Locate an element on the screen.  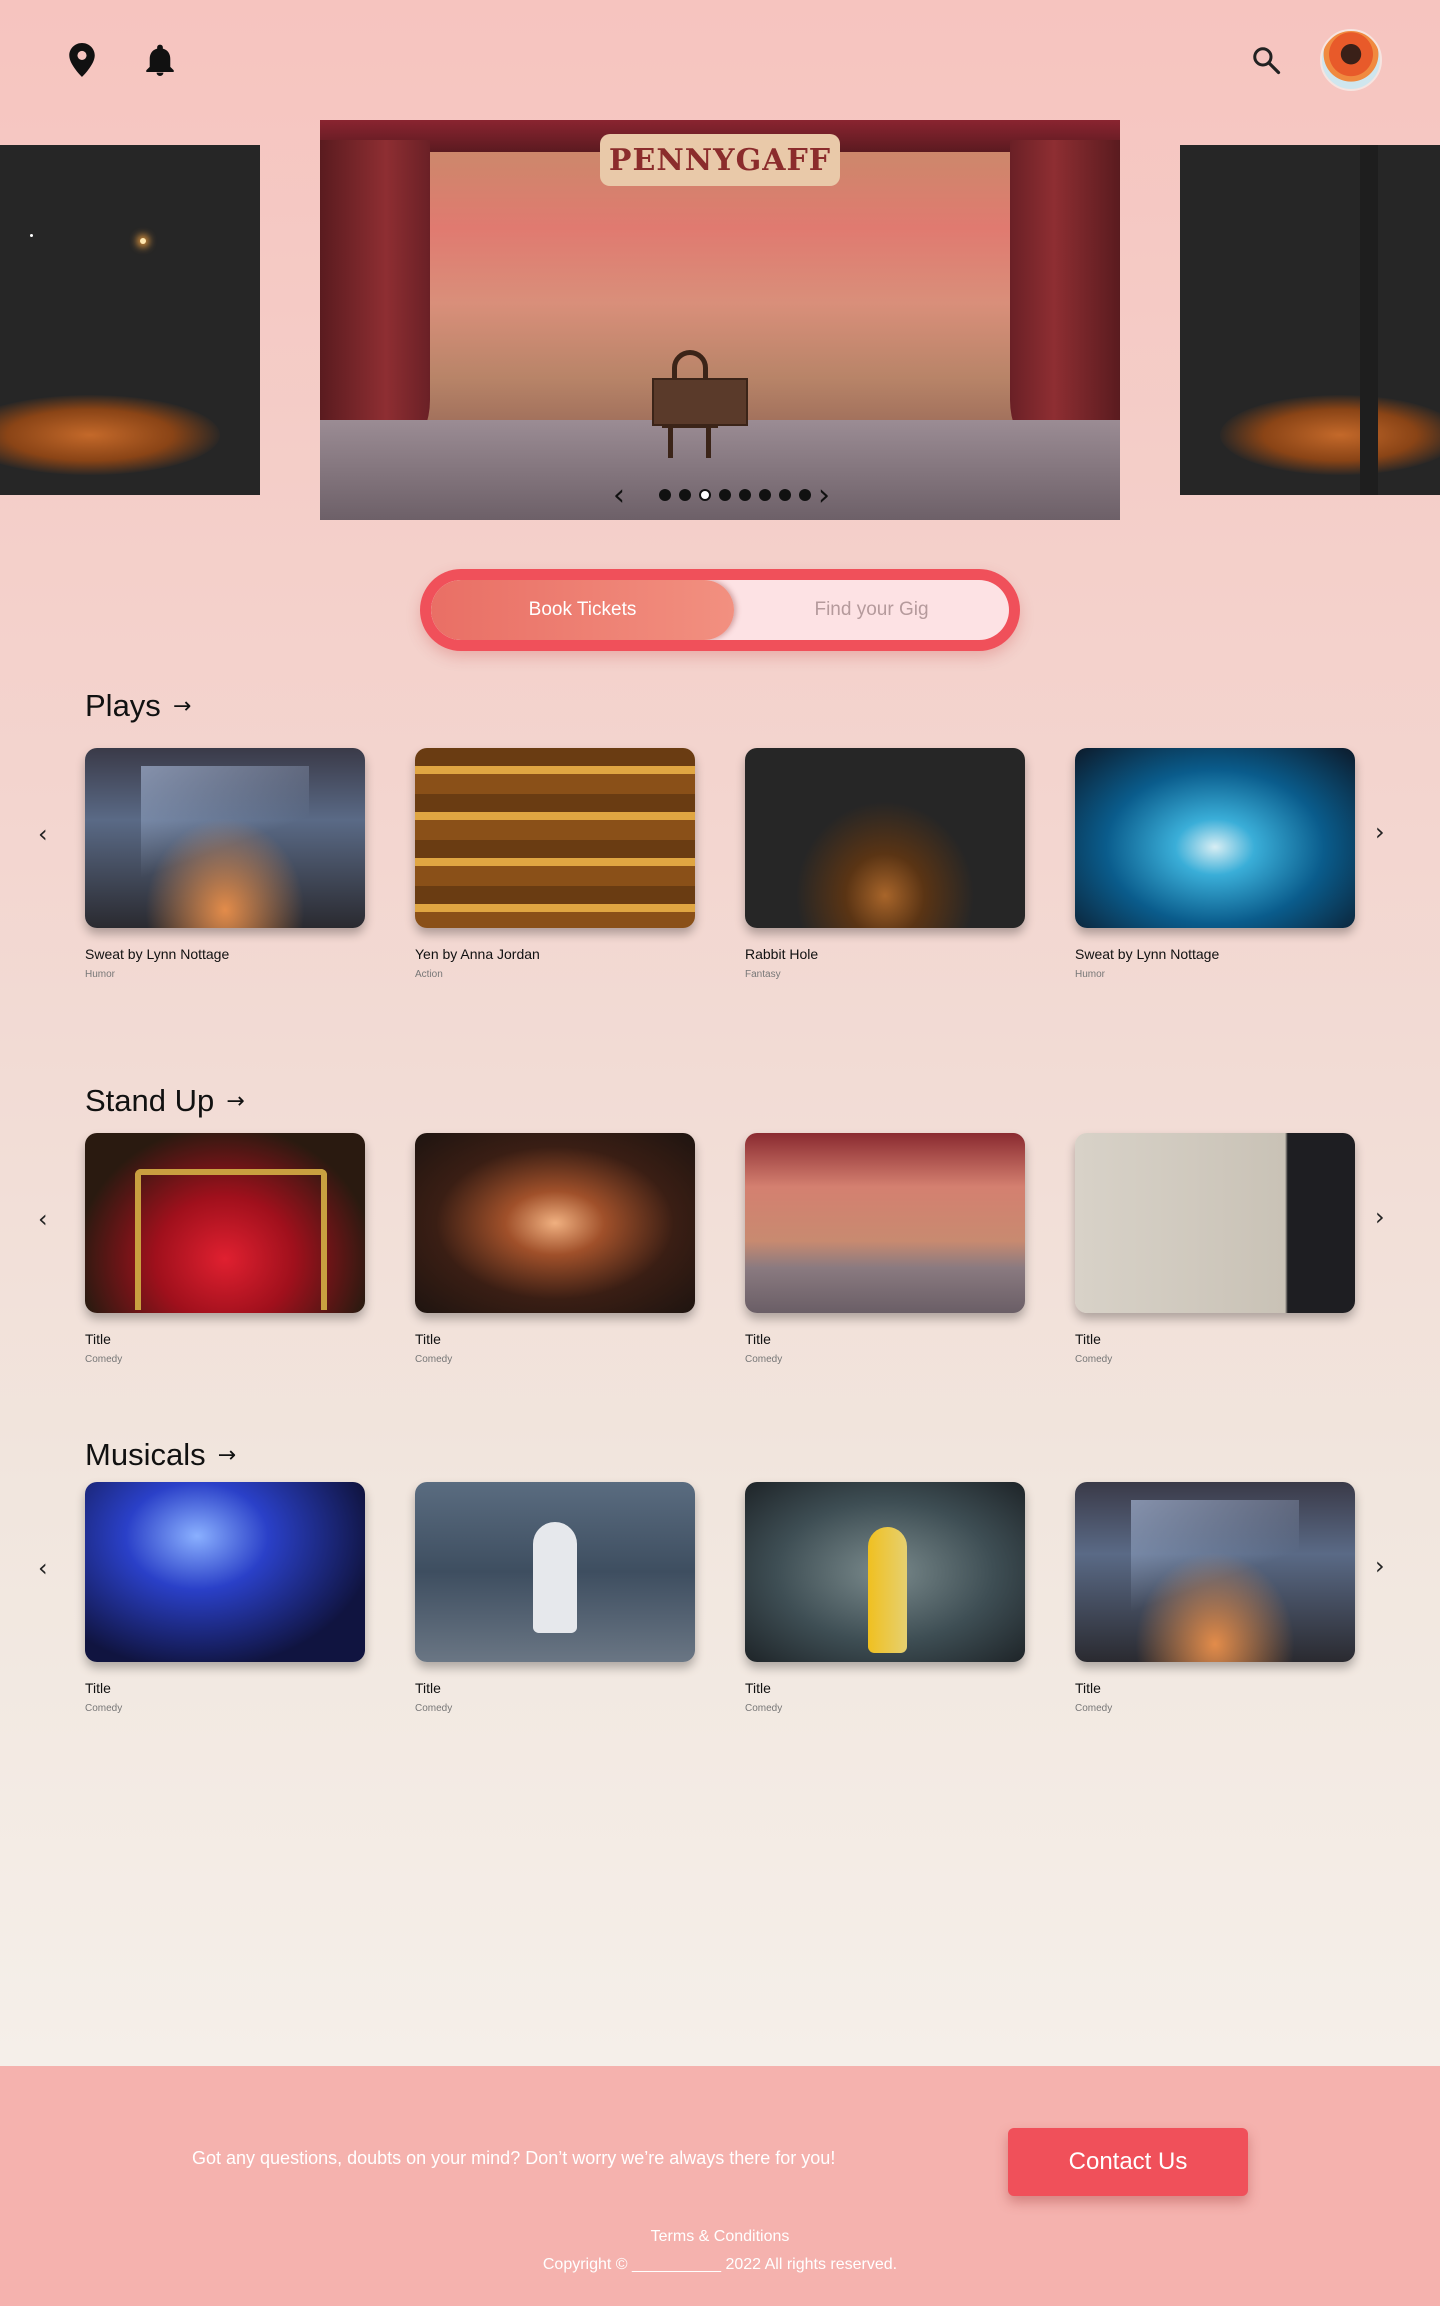
hero-banner-text: PENNYGAFF is located at coordinates (720, 160).